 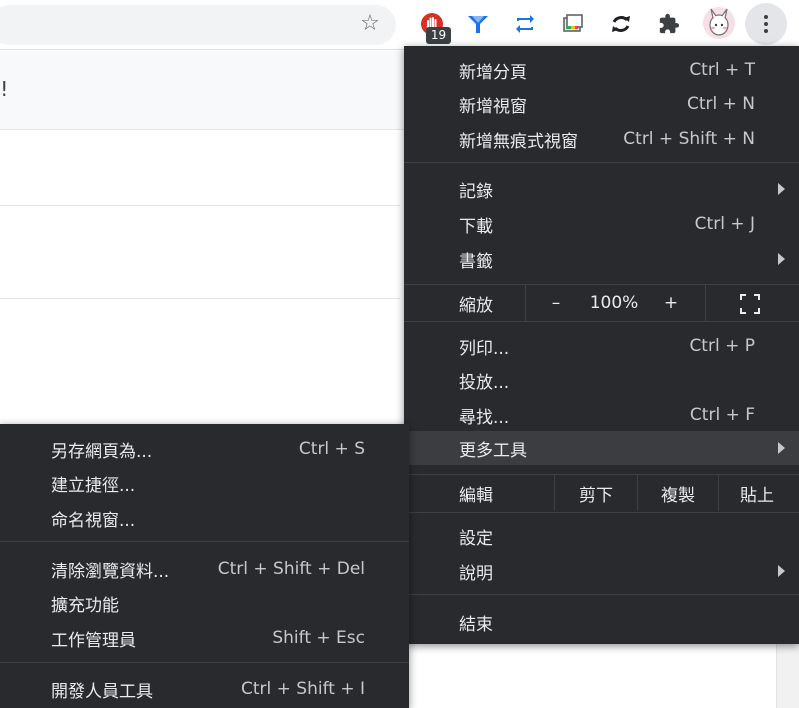 I want to click on fullscreen-icon, so click(x=750, y=304).